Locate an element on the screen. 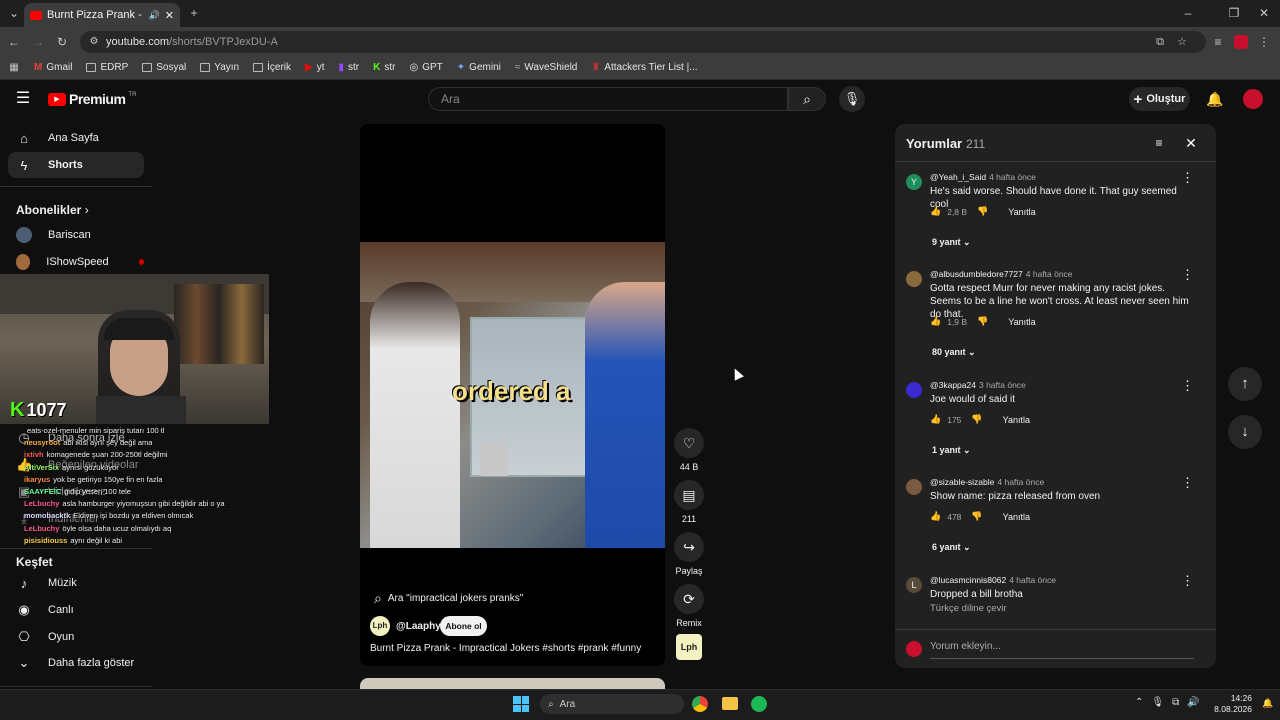  sidebar-item-bariscan: Bariscan is located at coordinates (76, 235).